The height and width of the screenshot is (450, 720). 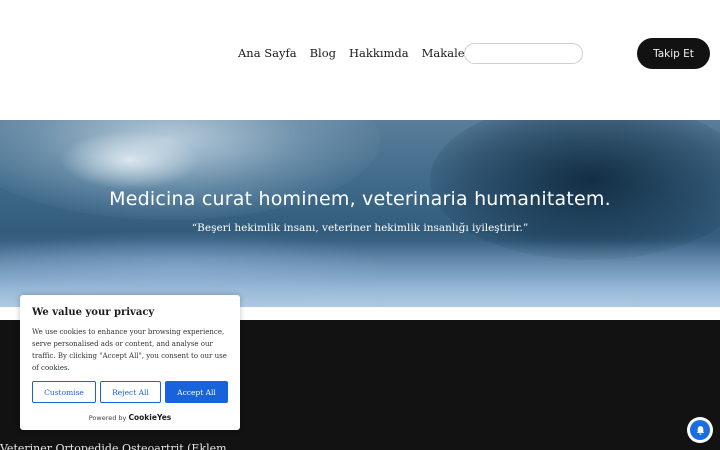 What do you see at coordinates (196, 392) in the screenshot?
I see `accept-all-button: Accept All` at bounding box center [196, 392].